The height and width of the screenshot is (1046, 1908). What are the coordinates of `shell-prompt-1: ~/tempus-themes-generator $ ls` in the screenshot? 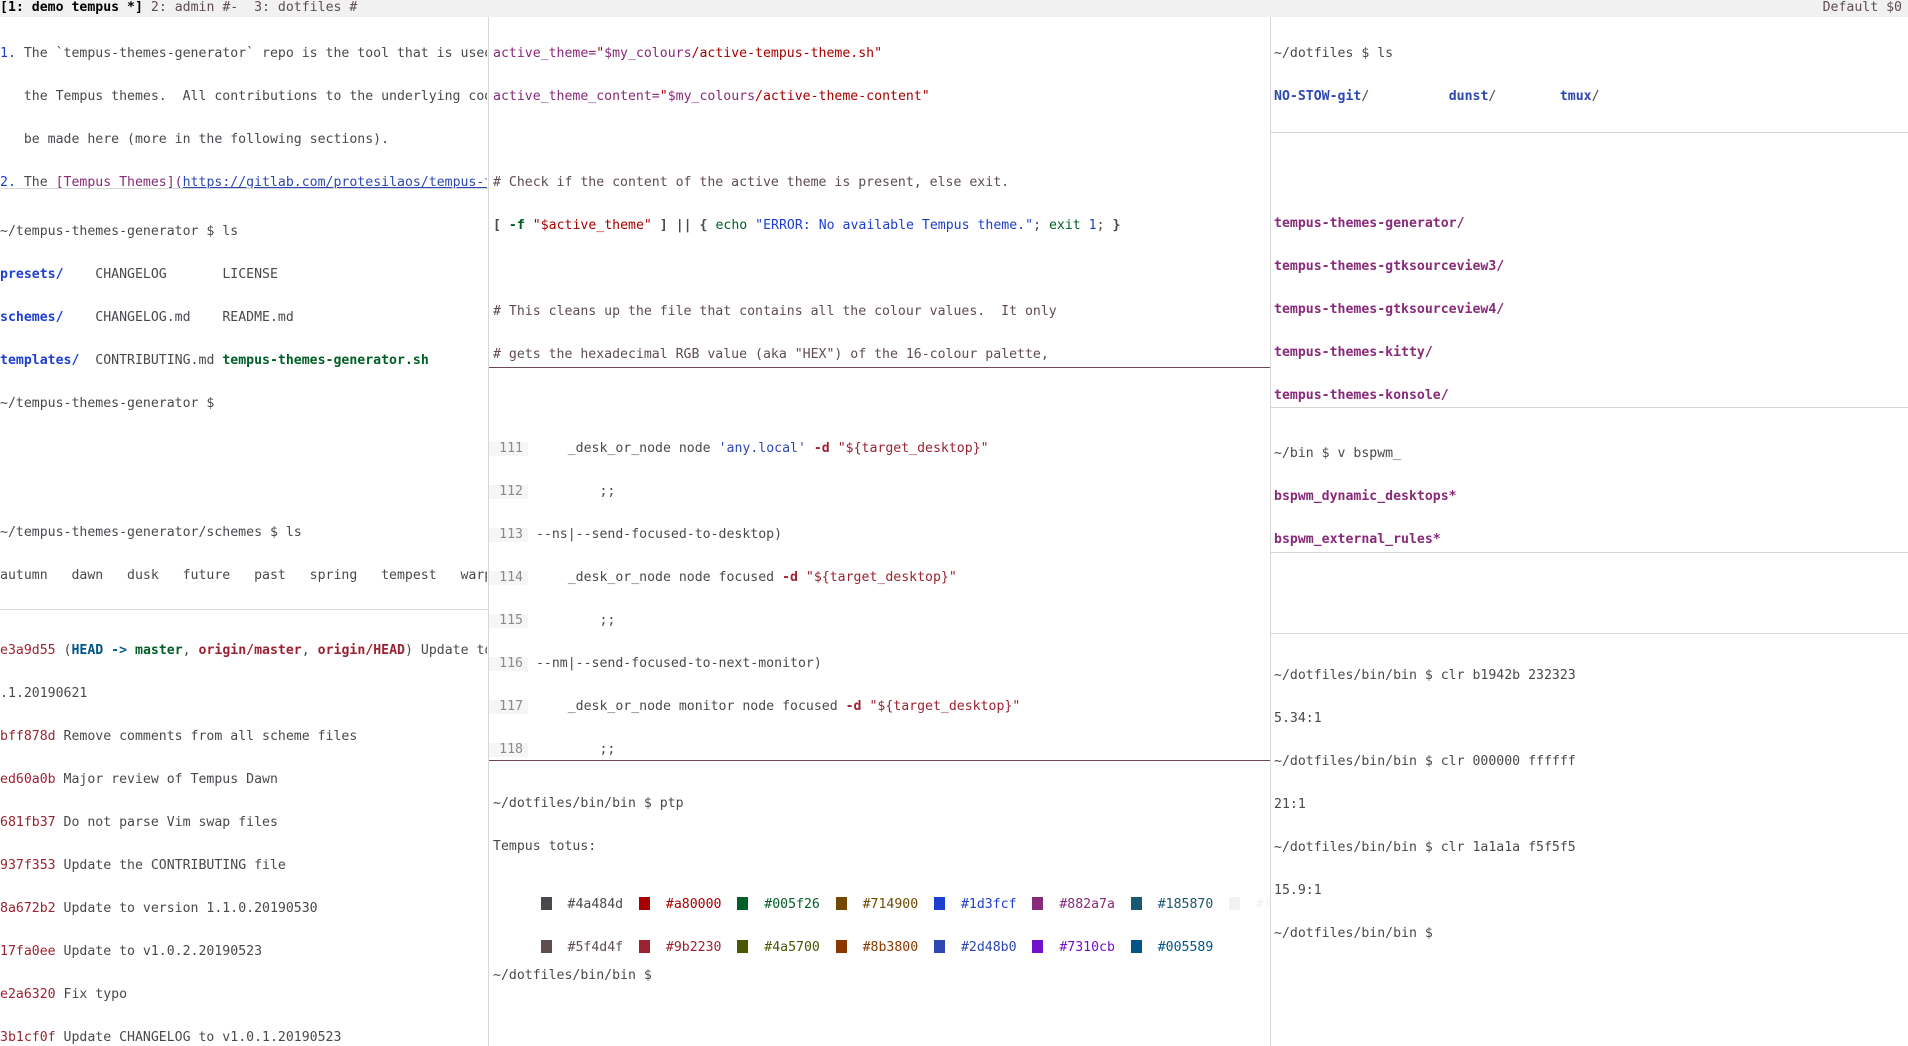 It's located at (119, 231).